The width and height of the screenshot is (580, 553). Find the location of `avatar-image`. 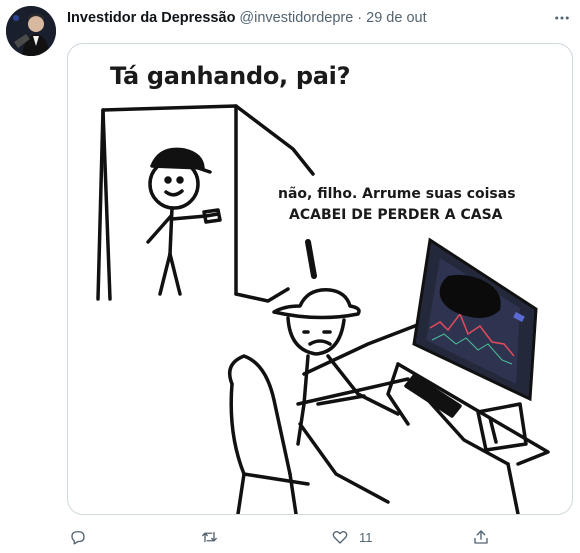

avatar-image is located at coordinates (31, 31).